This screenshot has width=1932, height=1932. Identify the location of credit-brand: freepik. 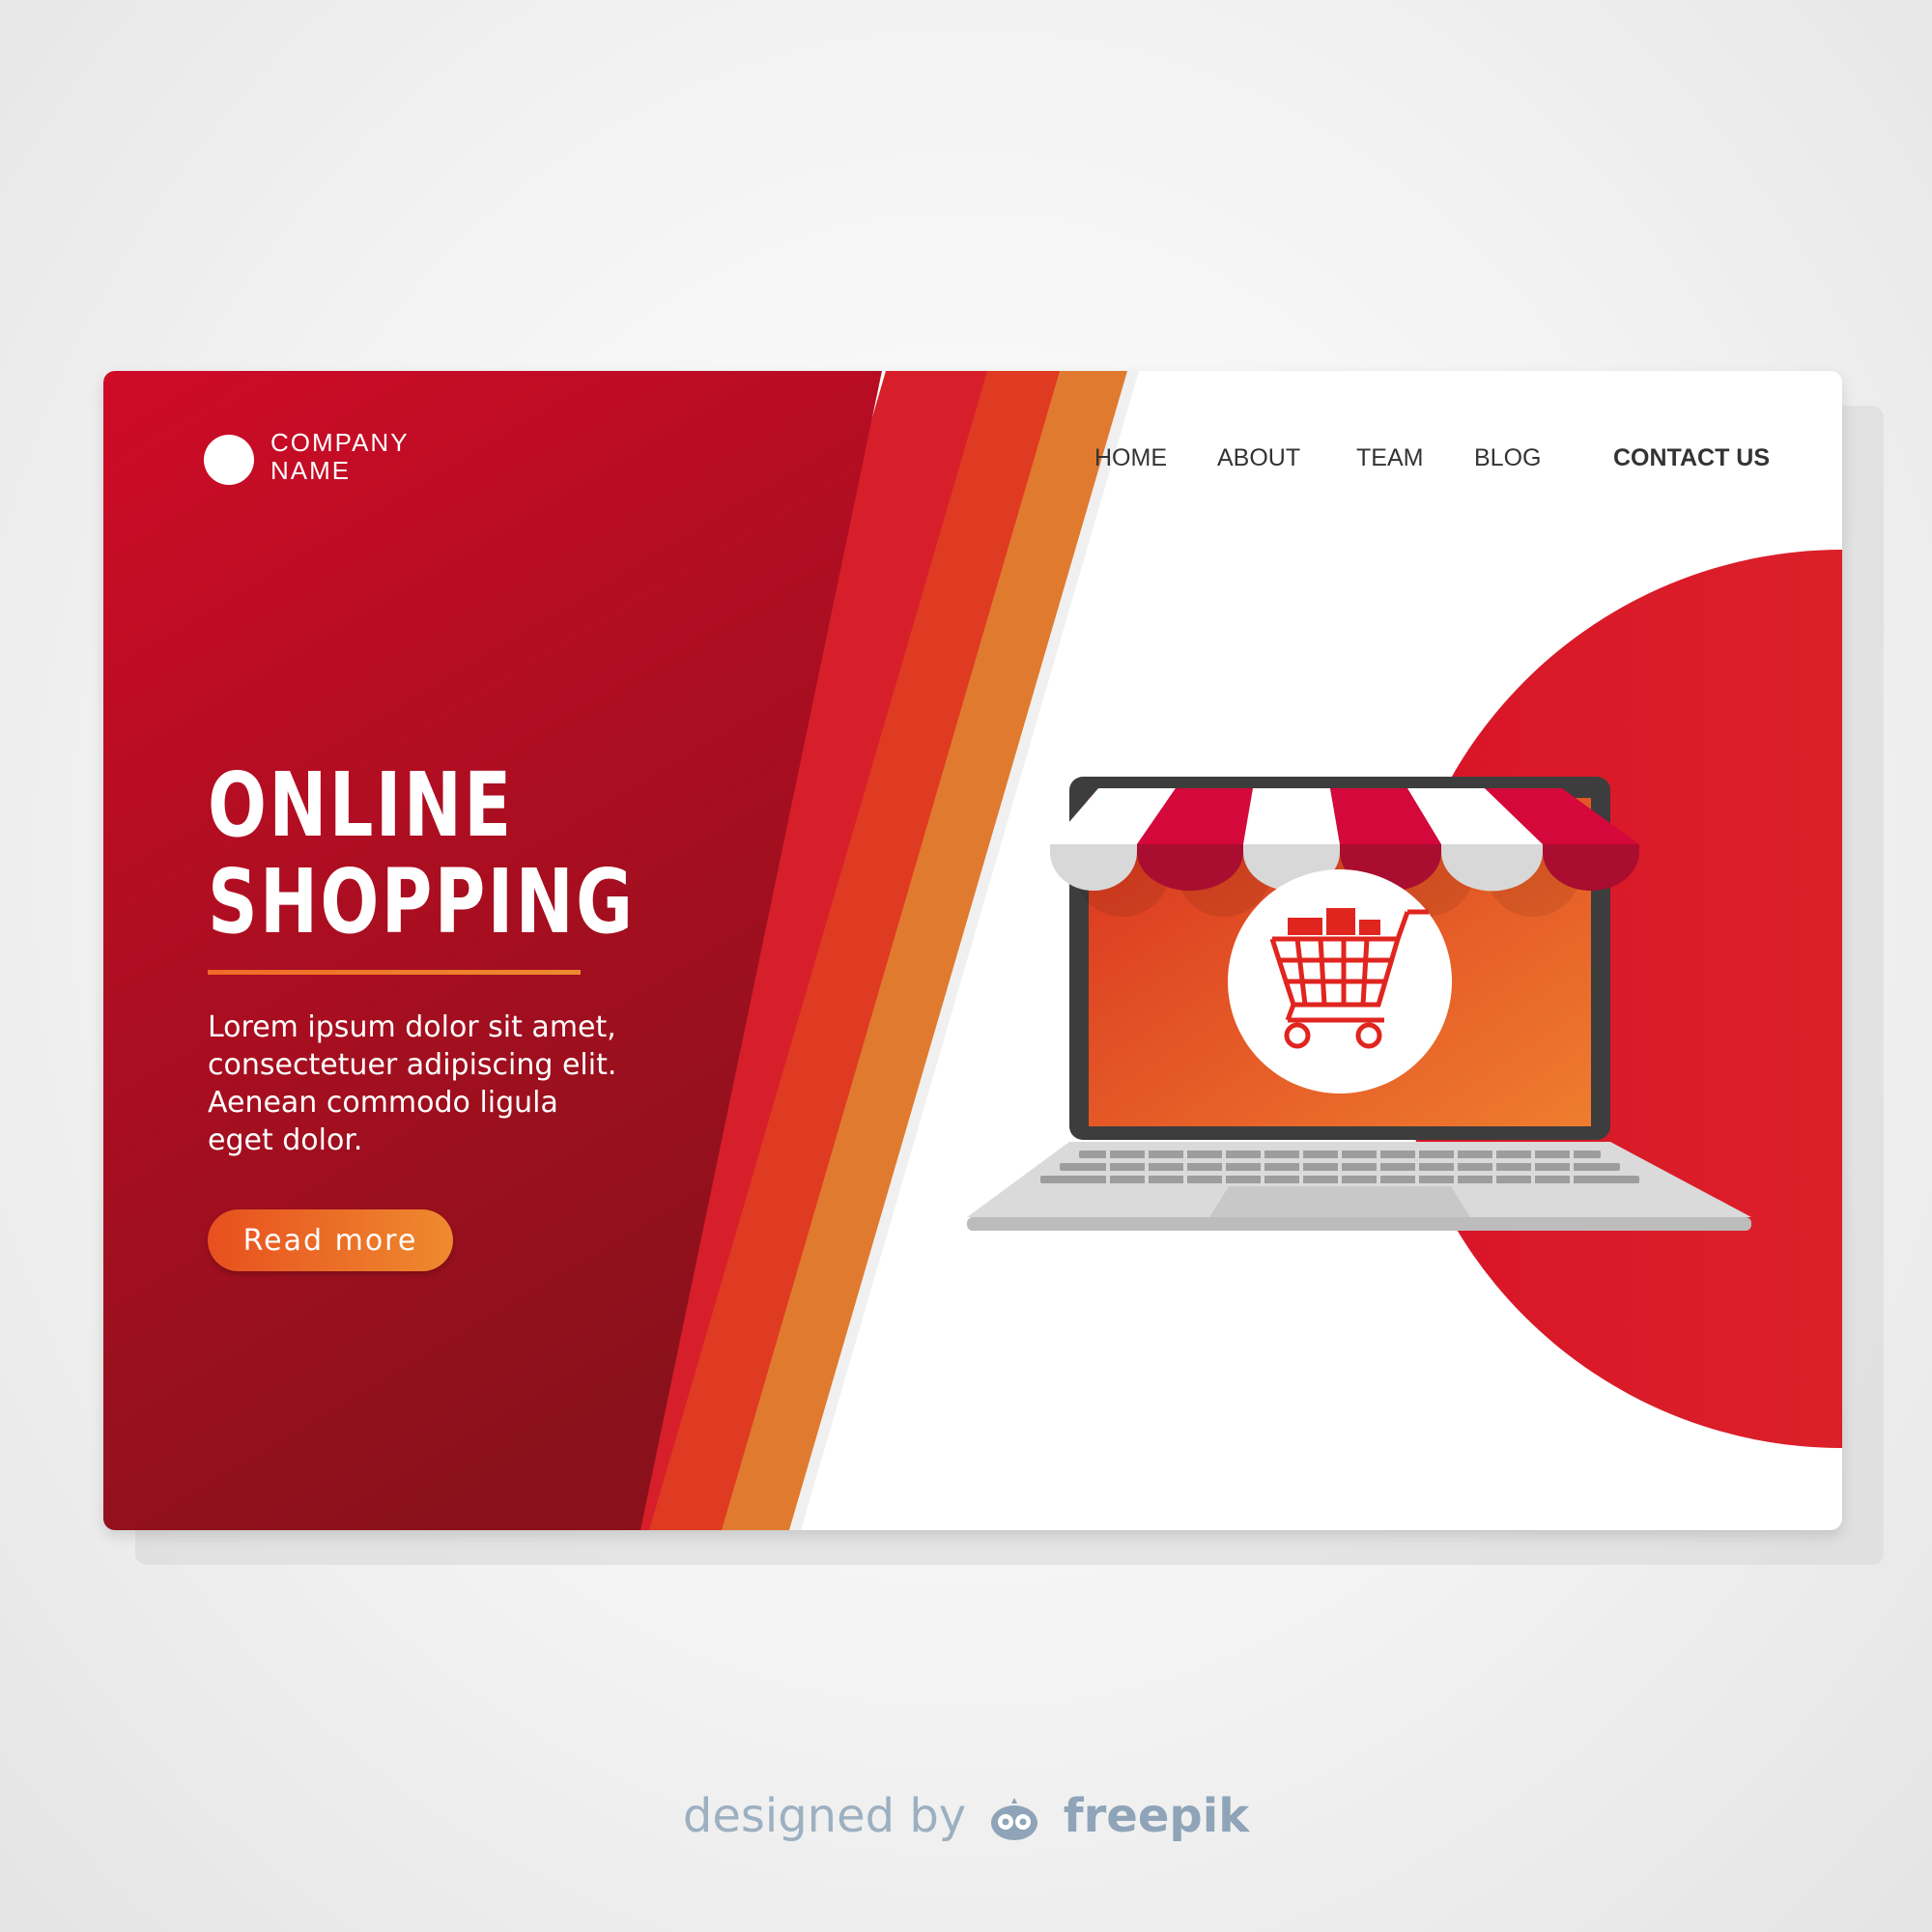
(1156, 1816).